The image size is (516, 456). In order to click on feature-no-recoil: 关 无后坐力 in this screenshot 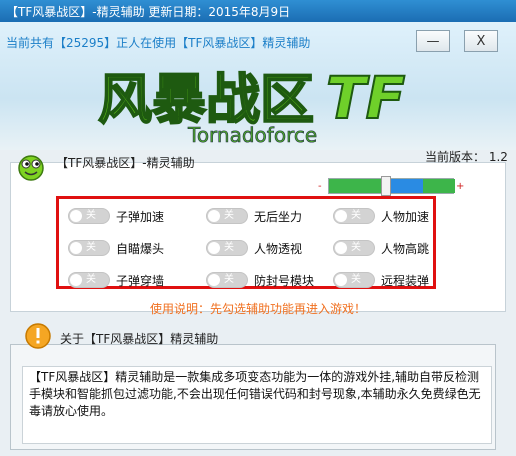, I will do `click(254, 216)`.